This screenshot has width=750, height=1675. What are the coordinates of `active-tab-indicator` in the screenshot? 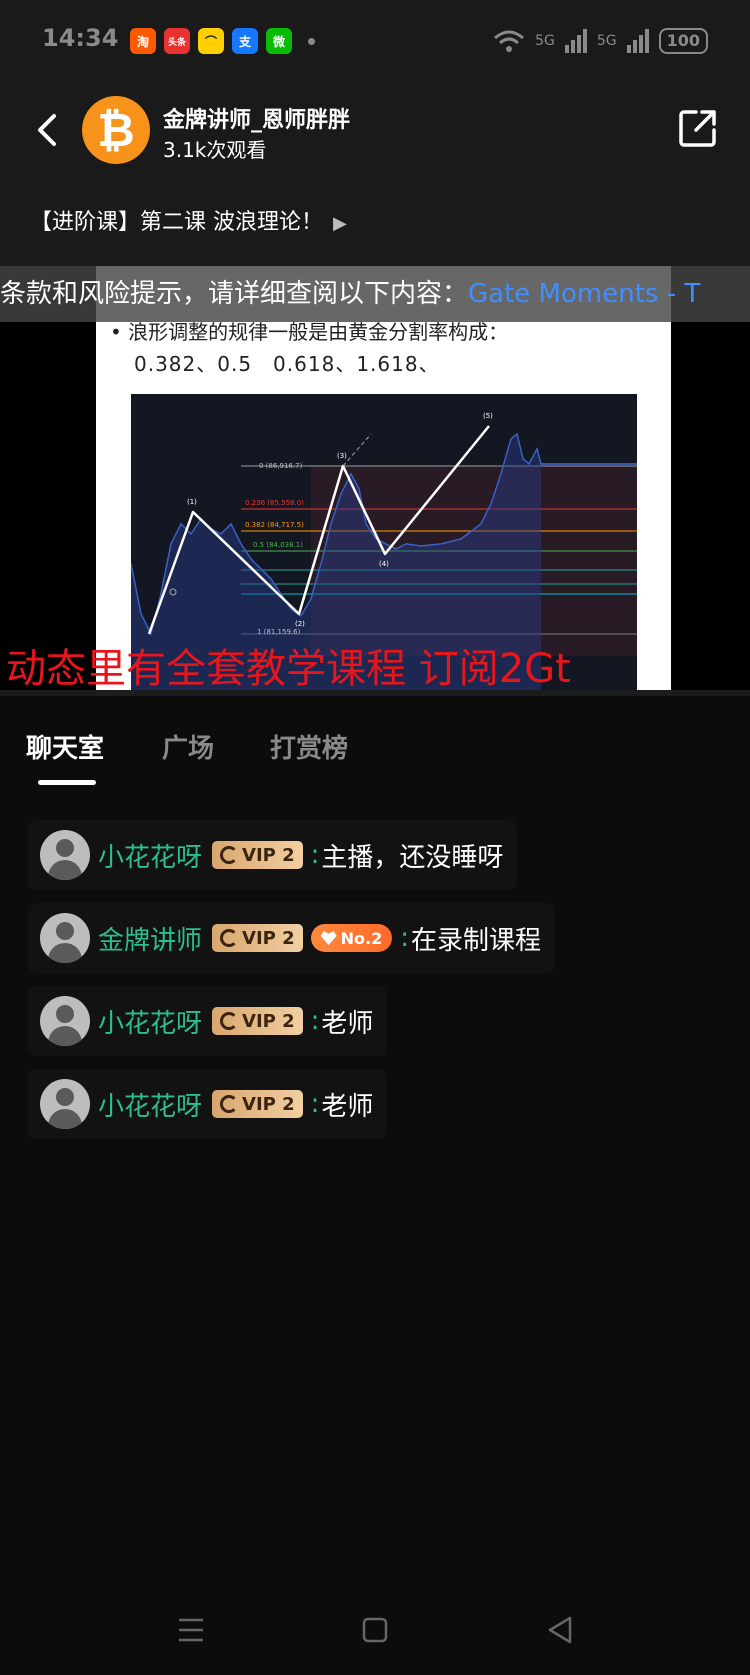 It's located at (67, 782).